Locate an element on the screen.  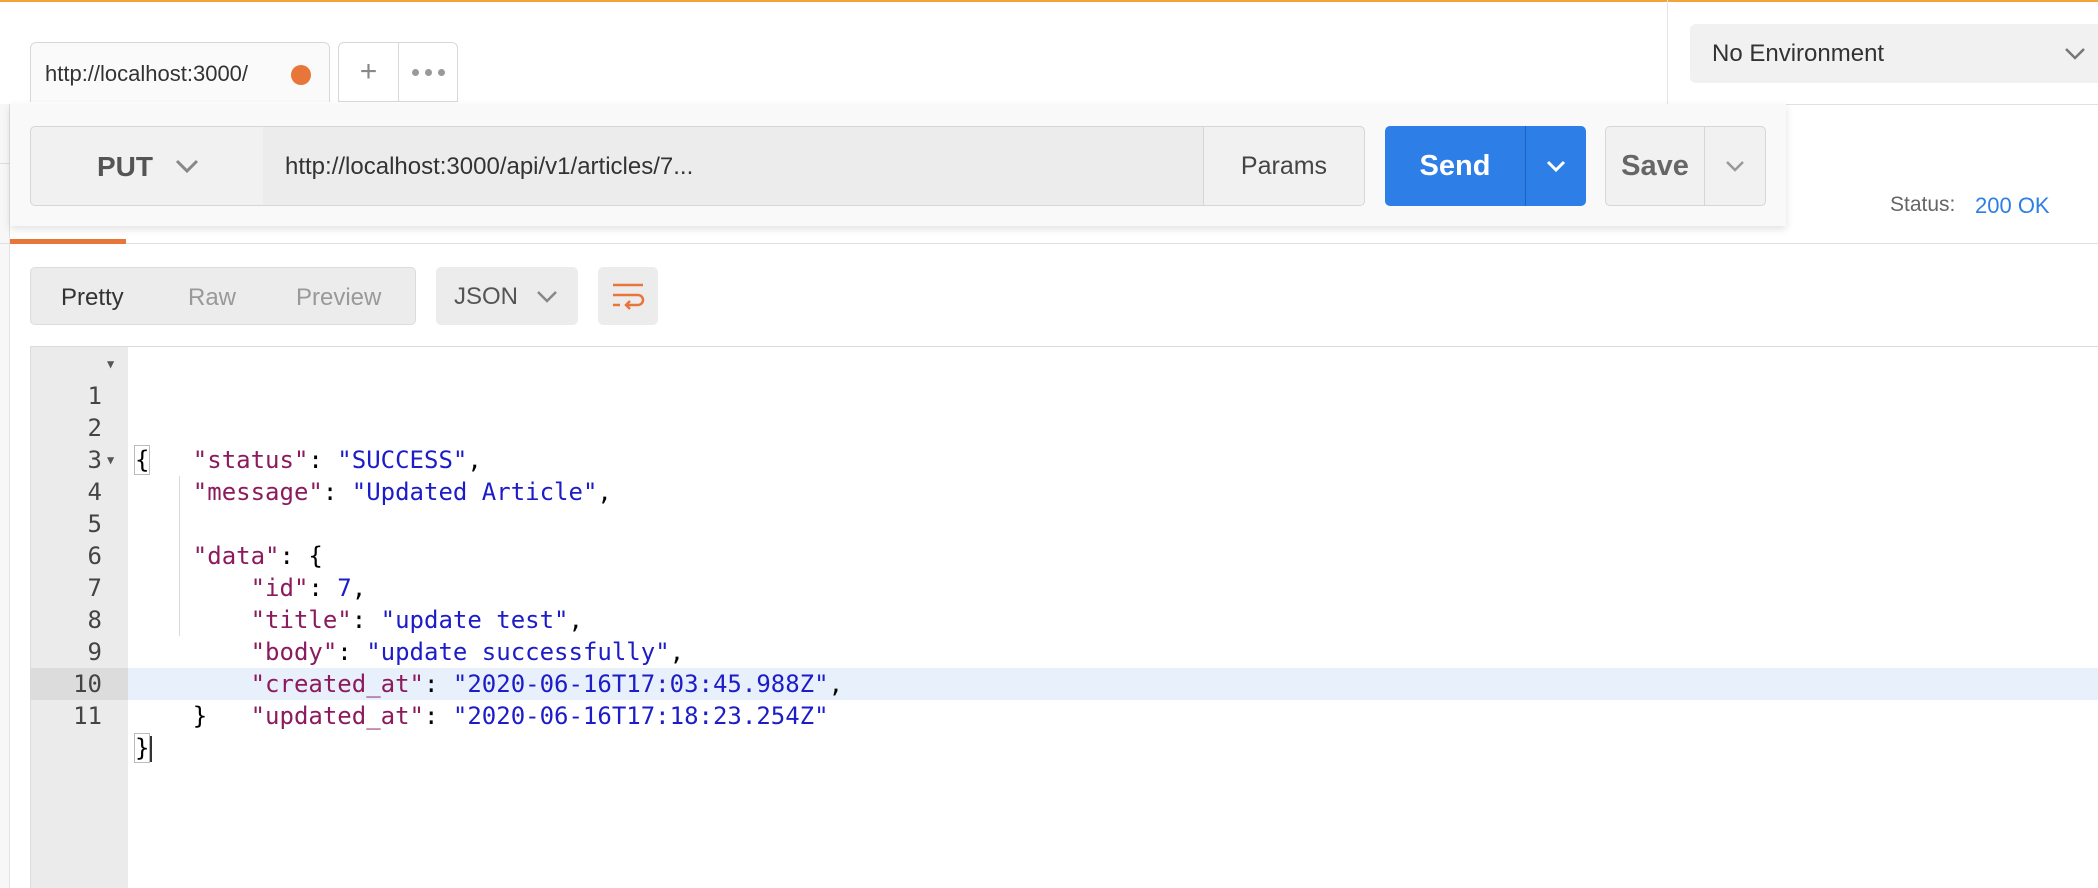
new-tab-button: + is located at coordinates (369, 72).